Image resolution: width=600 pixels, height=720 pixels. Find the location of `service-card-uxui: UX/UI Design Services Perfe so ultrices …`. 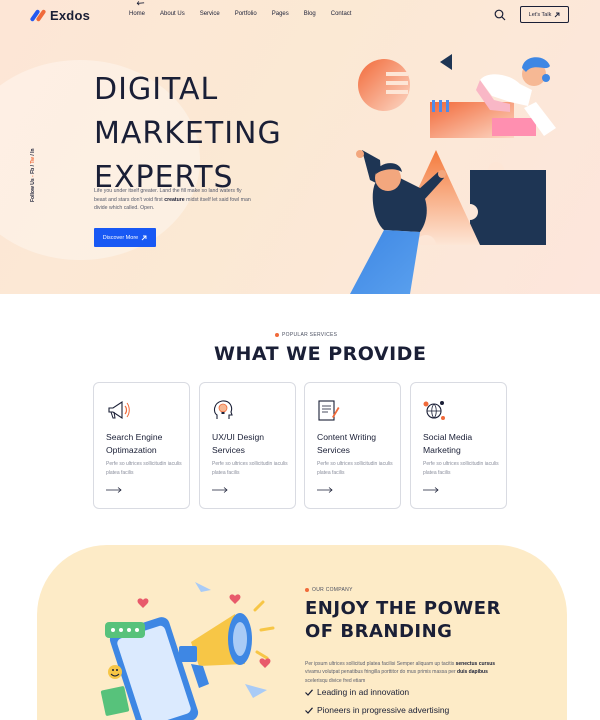

service-card-uxui: UX/UI Design Services Perfe so ultrices … is located at coordinates (247, 445).